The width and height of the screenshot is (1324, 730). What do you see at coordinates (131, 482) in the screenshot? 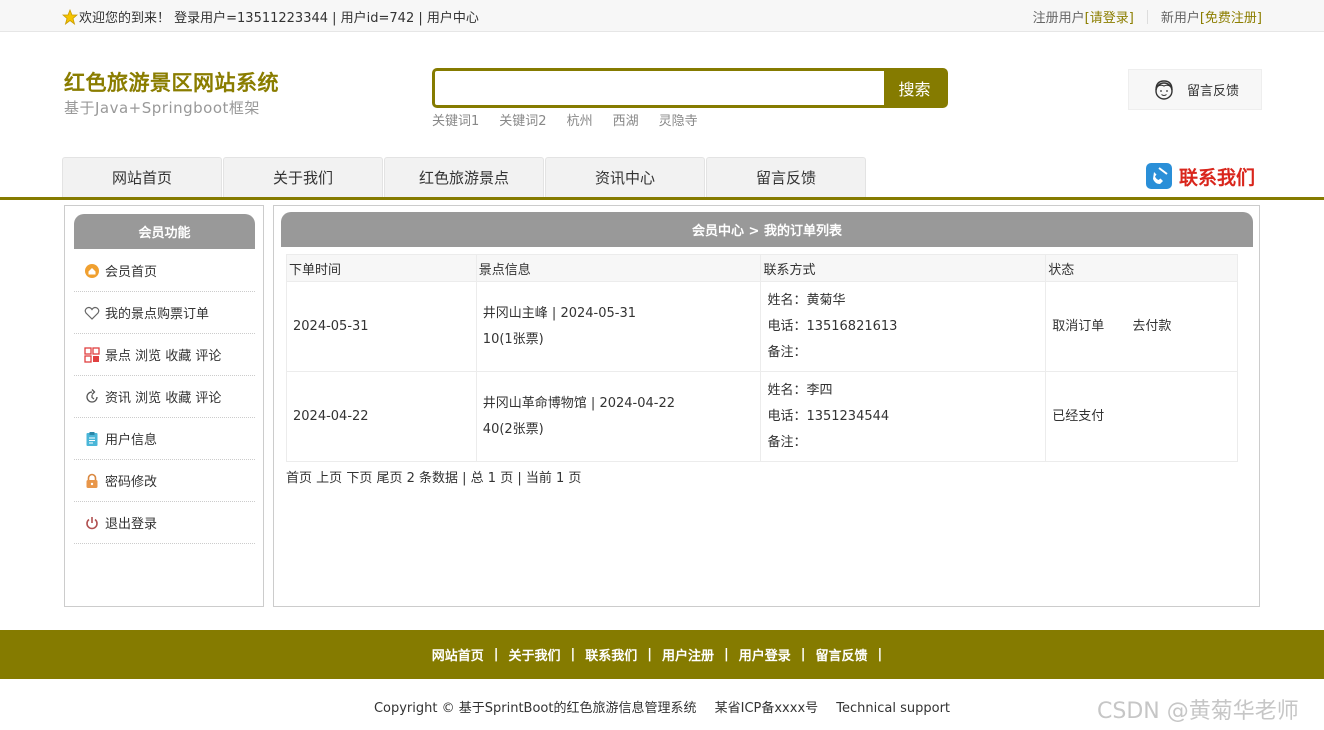
I see `sidebar-item-label: 密码修改` at bounding box center [131, 482].